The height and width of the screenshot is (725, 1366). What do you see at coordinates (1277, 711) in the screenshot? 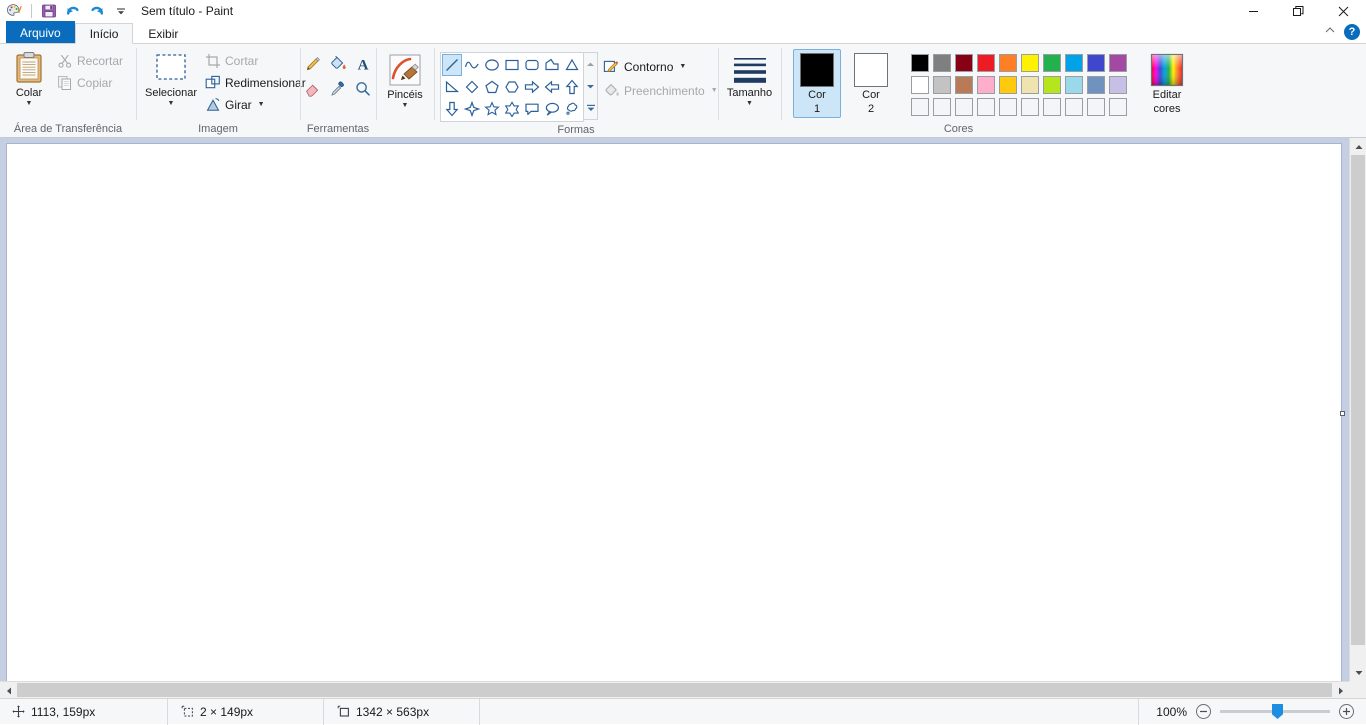
I see `zoom-slider-thumb` at bounding box center [1277, 711].